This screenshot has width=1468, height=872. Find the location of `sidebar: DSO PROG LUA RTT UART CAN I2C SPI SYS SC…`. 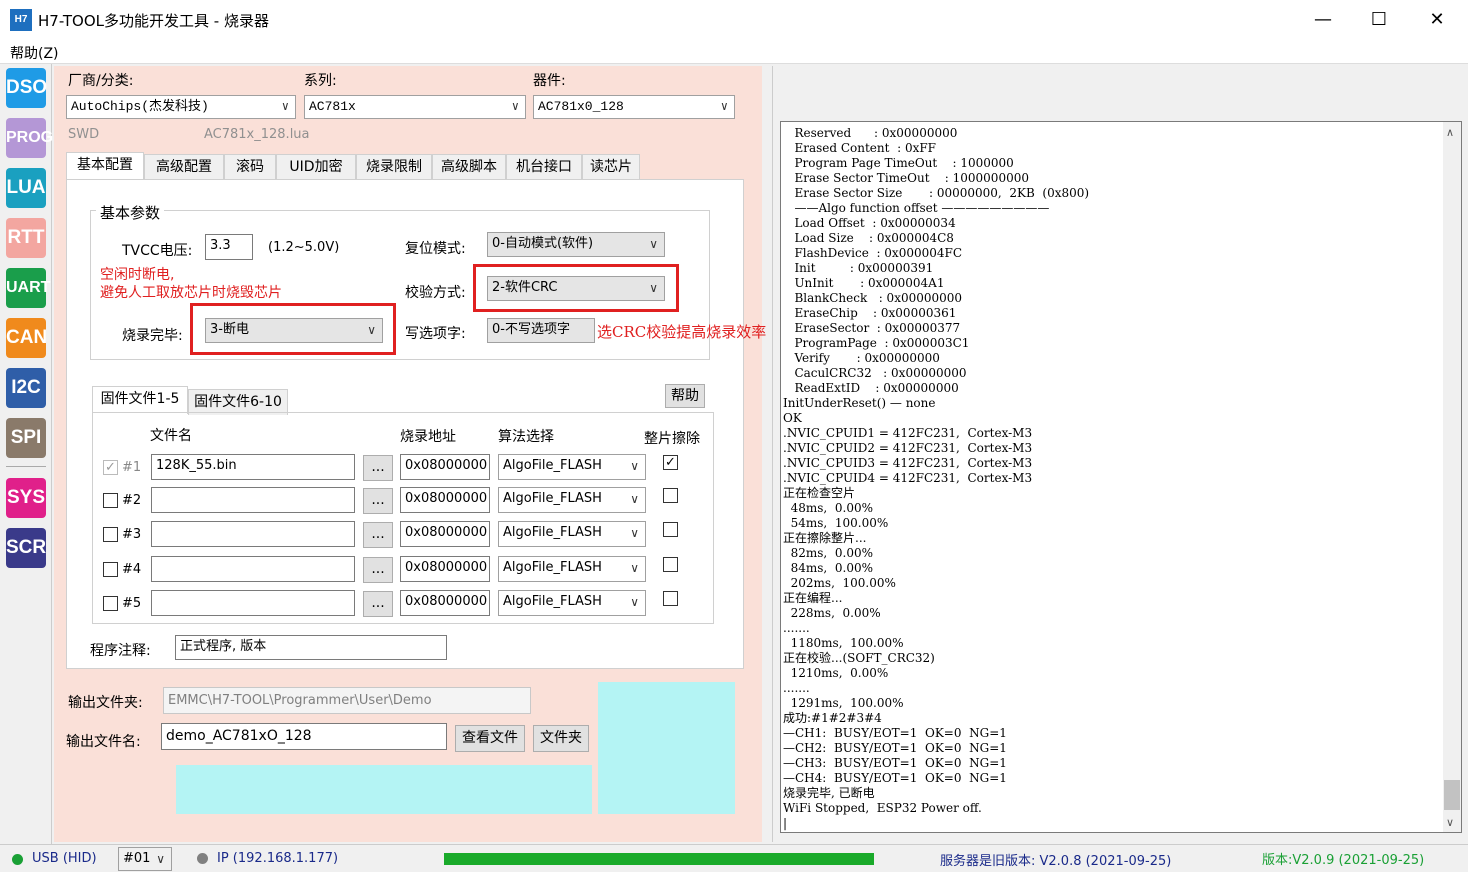

sidebar: DSO PROG LUA RTT UART CAN I2C SPI SYS SC… is located at coordinates (26, 454).